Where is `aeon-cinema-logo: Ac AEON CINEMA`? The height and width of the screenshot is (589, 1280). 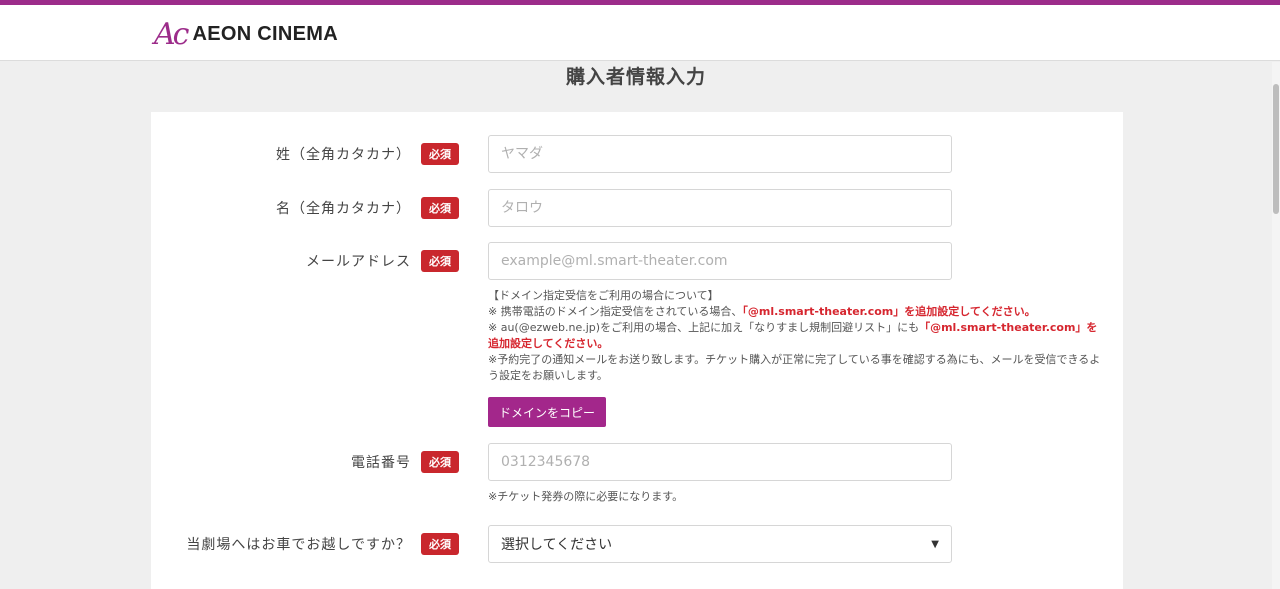 aeon-cinema-logo: Ac AEON CINEMA is located at coordinates (246, 34).